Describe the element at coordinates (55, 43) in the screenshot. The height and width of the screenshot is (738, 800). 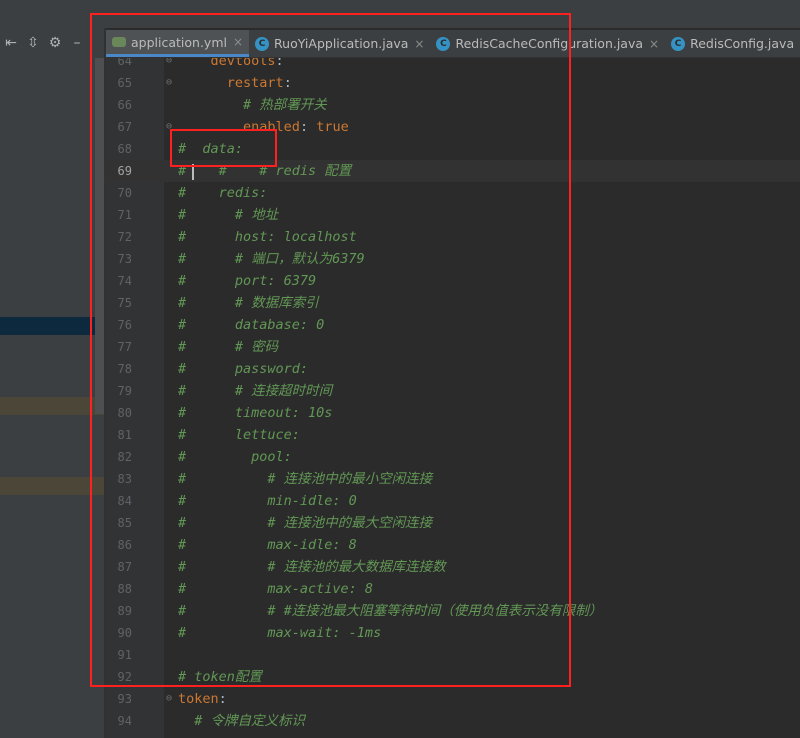
I see `gear-icon: ⚙` at that location.